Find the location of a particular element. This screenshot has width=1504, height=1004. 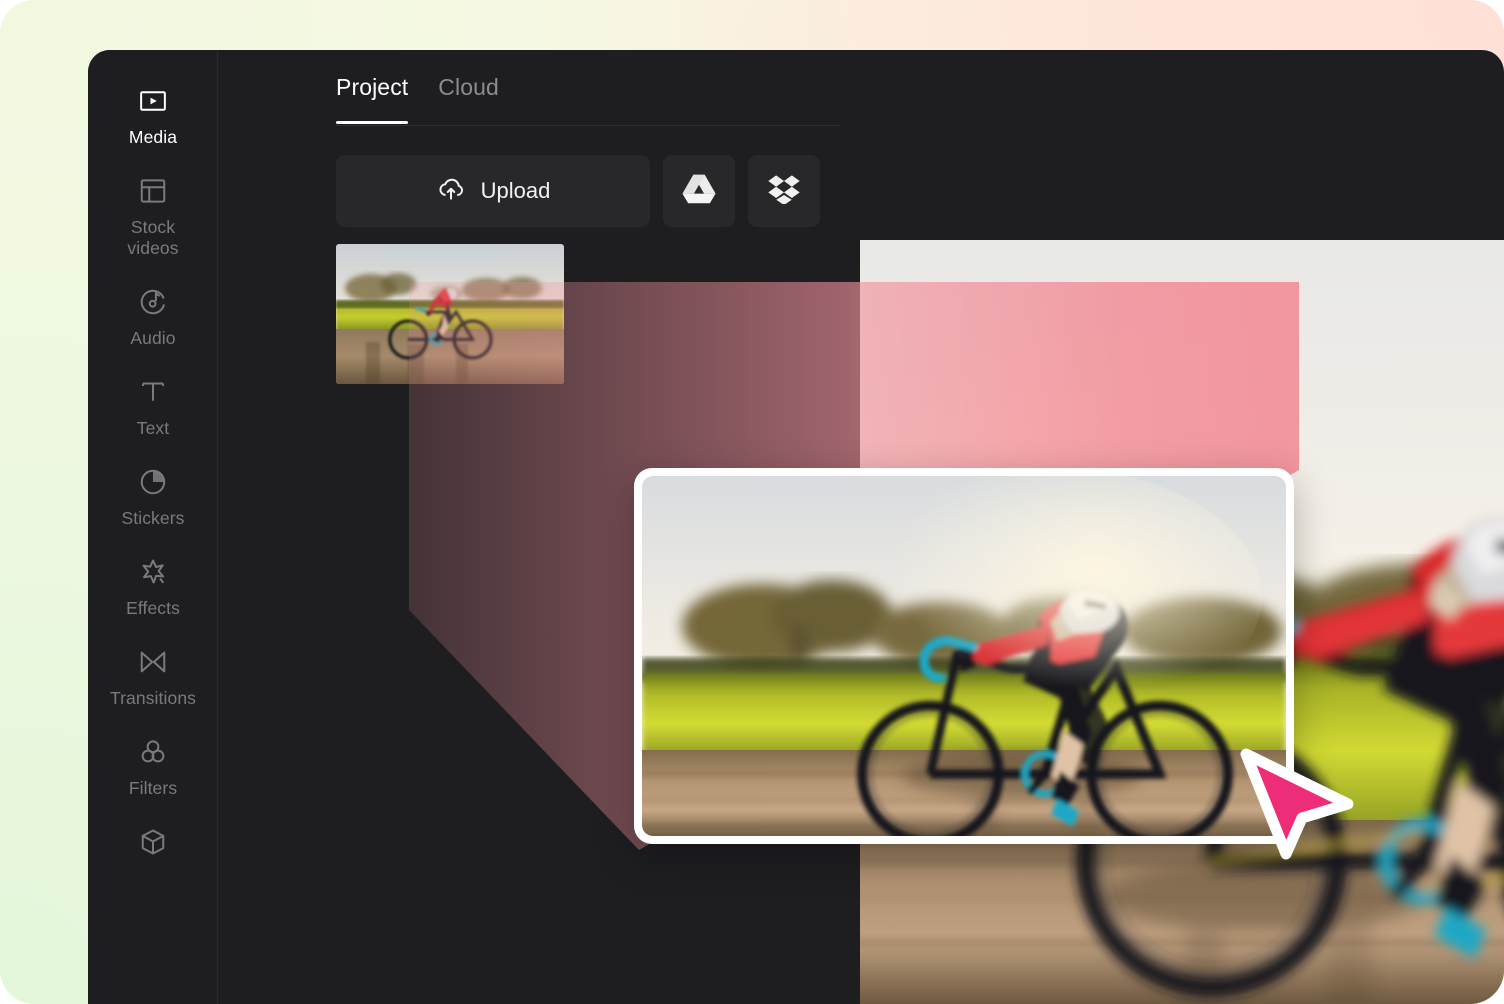

sidebar-item-label: Audio is located at coordinates (153, 338).